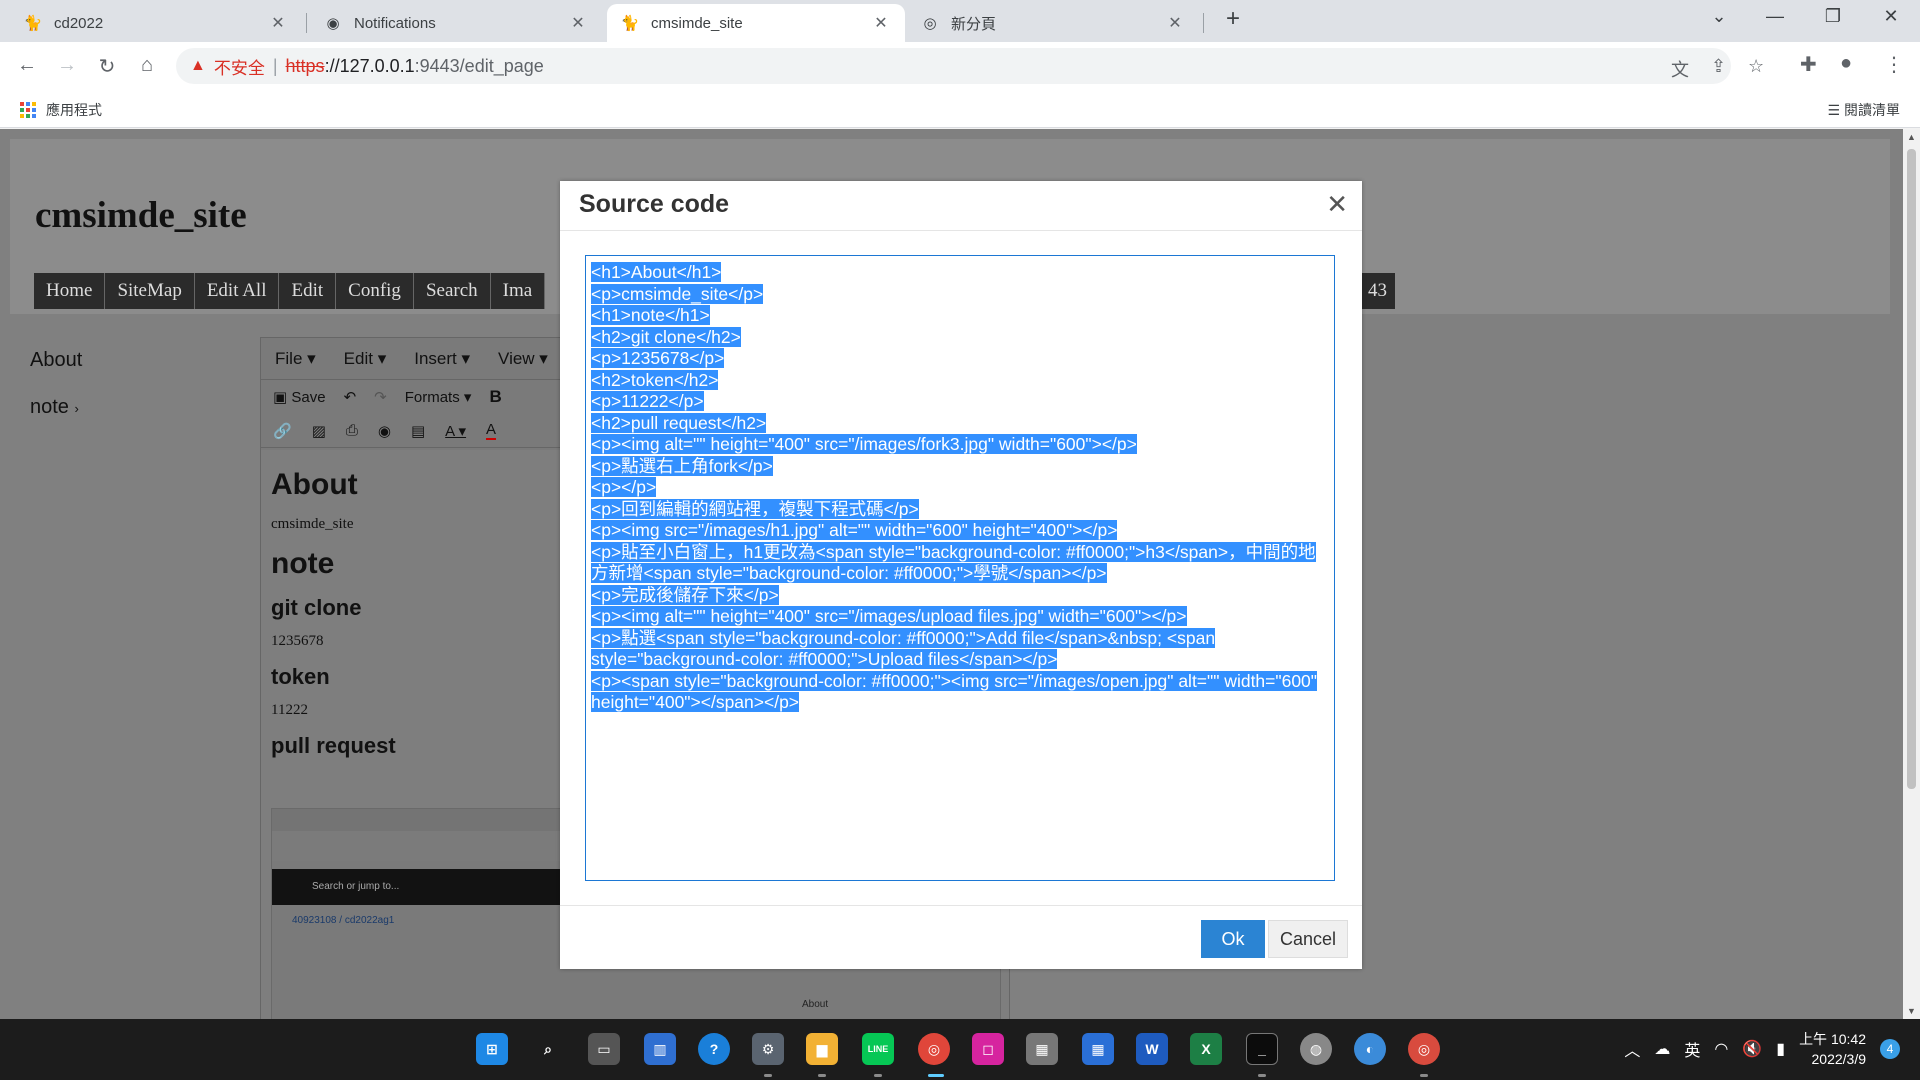 The image size is (1920, 1080). What do you see at coordinates (107, 66) in the screenshot?
I see `reload-icon: ↻` at bounding box center [107, 66].